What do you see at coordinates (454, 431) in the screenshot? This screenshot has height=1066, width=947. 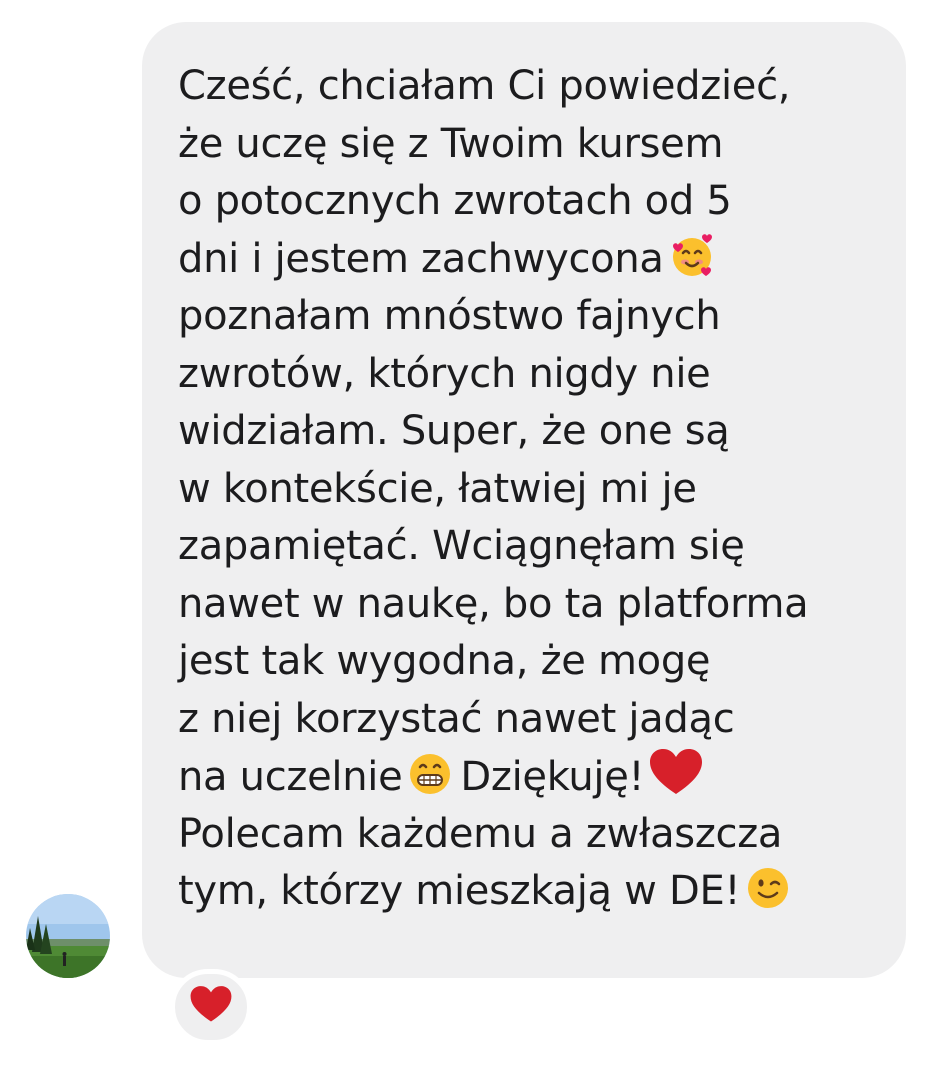 I see `message-line: widziałam. Super, że one są` at bounding box center [454, 431].